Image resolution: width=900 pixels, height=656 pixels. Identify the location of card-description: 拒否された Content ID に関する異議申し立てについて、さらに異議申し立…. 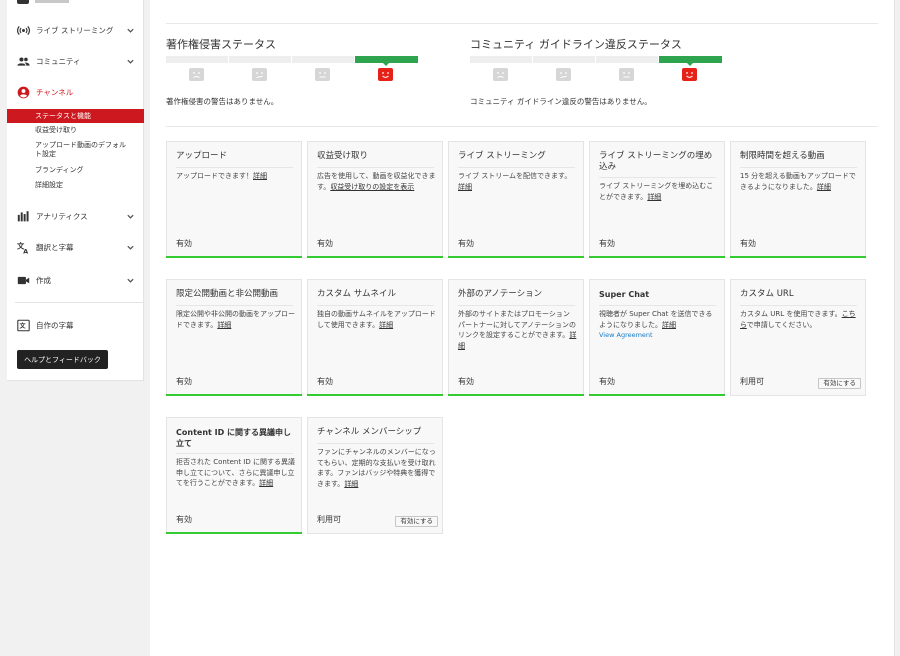
(236, 473).